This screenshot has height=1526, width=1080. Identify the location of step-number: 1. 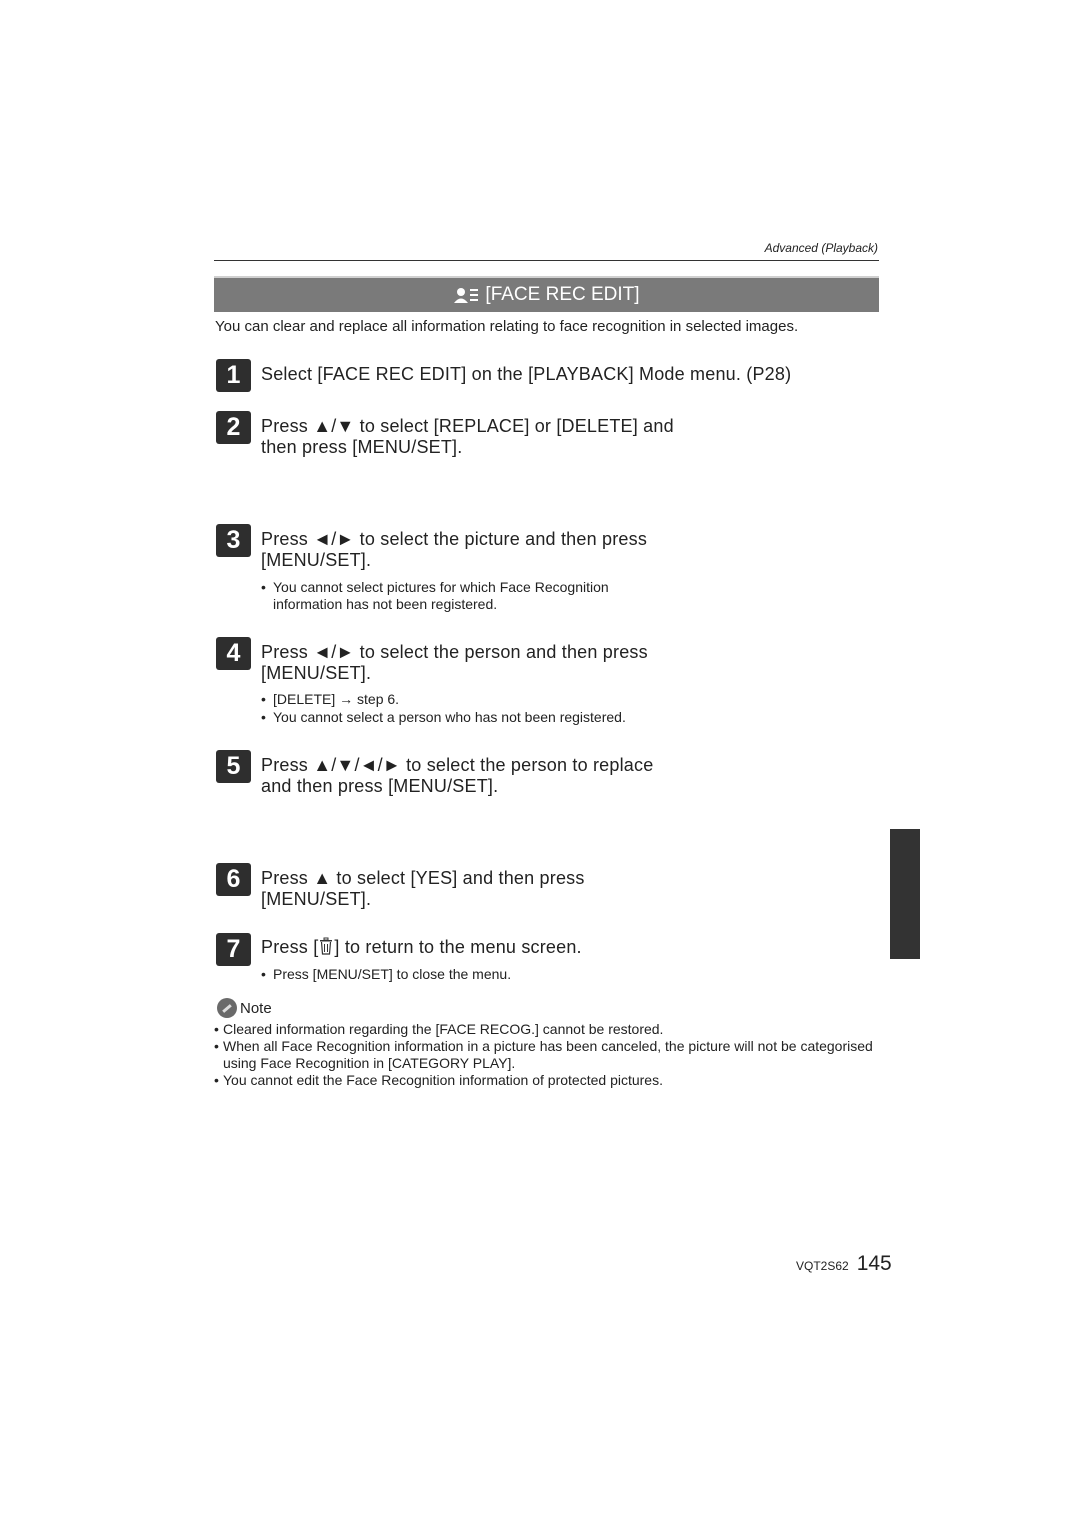
(233, 375).